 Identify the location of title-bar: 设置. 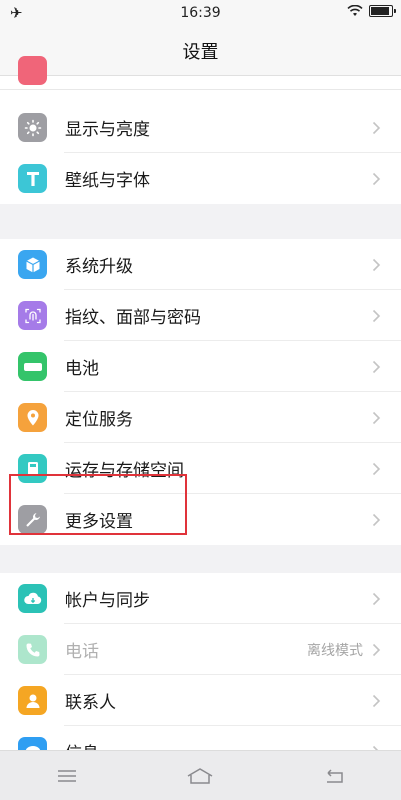
(200, 51).